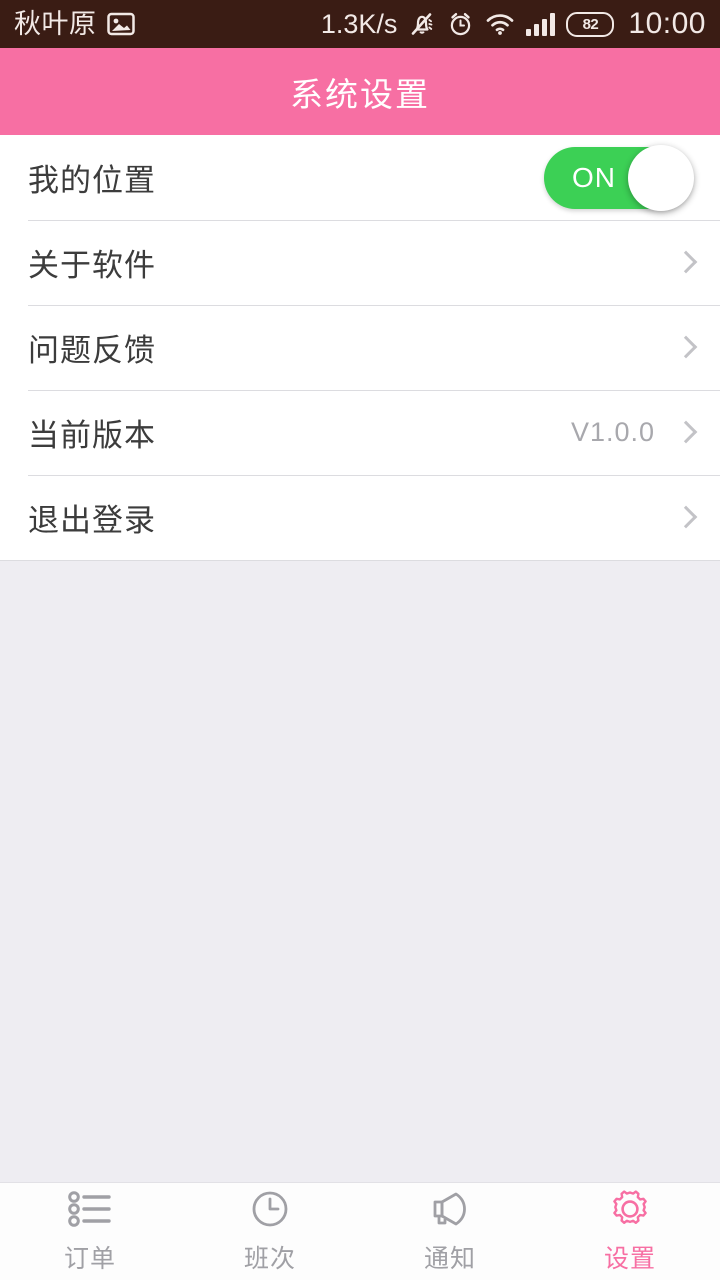 The image size is (720, 1280). I want to click on settings-row-version: 当前版本 V1.0.0, so click(360, 432).